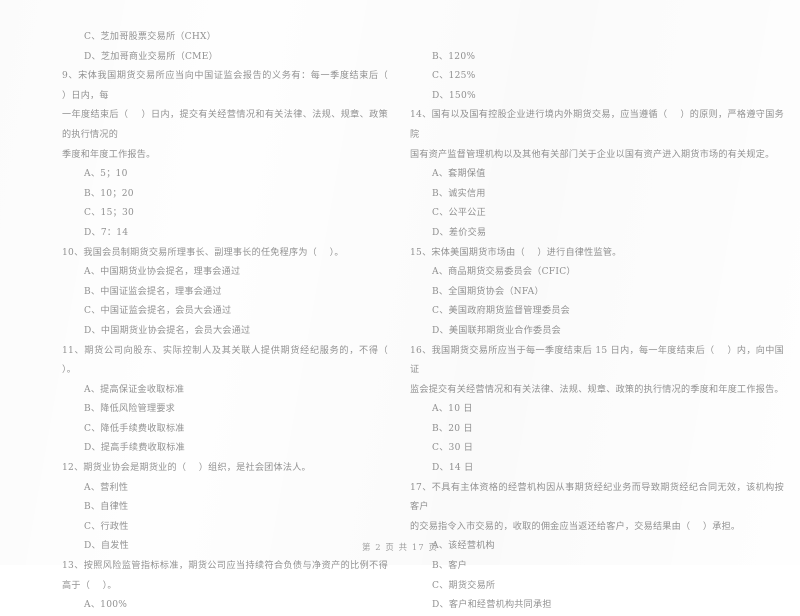 The image size is (800, 616). What do you see at coordinates (454, 76) in the screenshot?
I see `option-item: C、125%` at bounding box center [454, 76].